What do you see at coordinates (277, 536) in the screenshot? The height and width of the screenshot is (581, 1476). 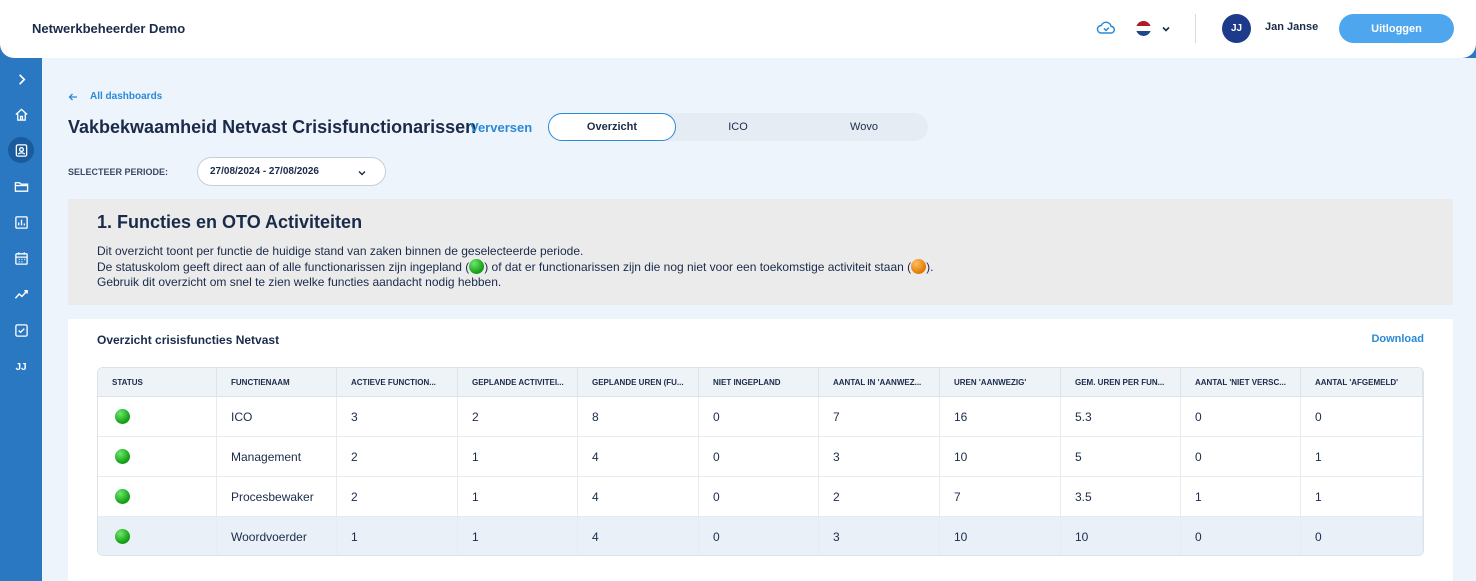 I see `function-name-cell: Woordvoerder` at bounding box center [277, 536].